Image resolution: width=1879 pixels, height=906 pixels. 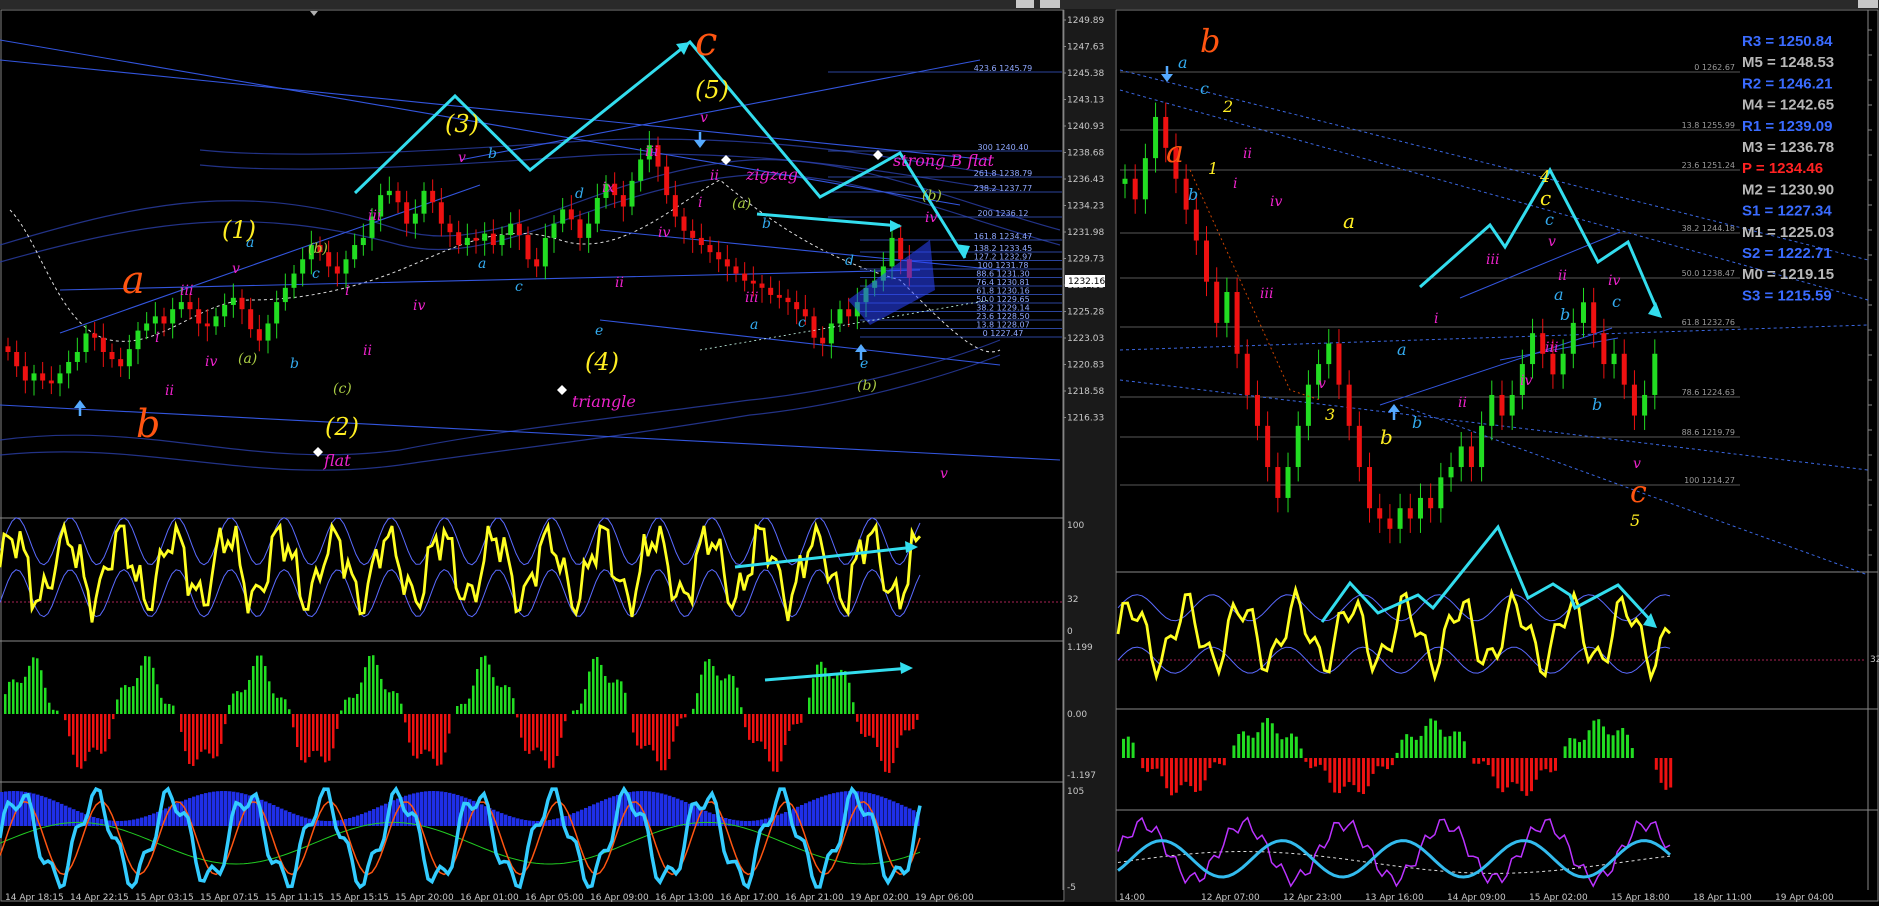 I want to click on wave-label: triangle, so click(x=604, y=401).